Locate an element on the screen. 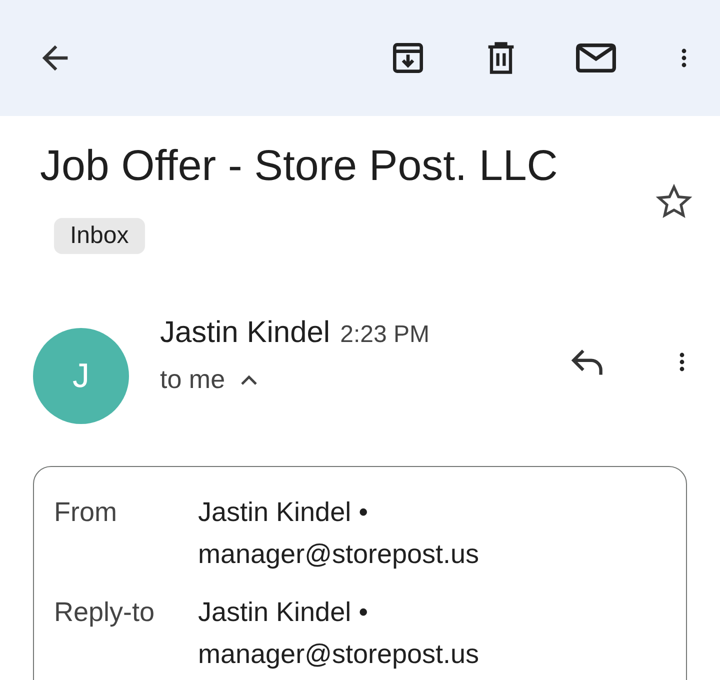  detail-label: Reply-to is located at coordinates (105, 612).